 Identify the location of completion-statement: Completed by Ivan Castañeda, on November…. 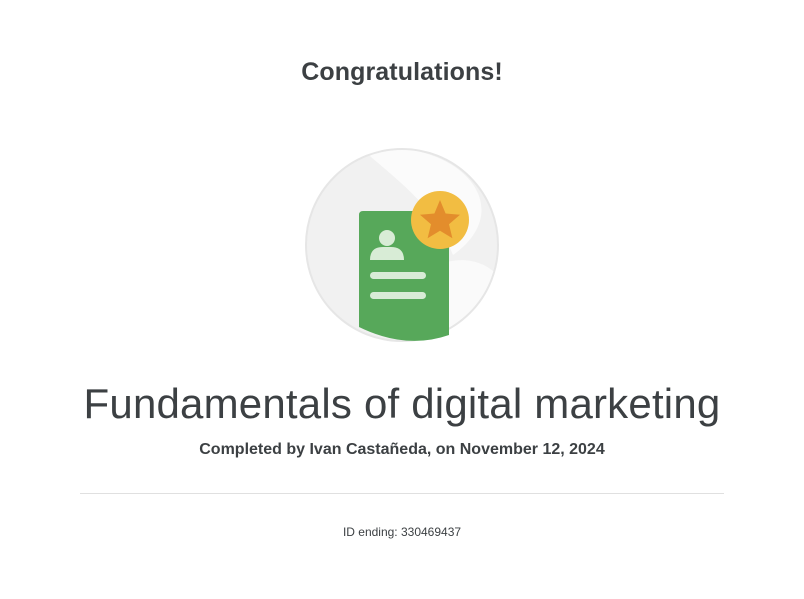
(402, 449).